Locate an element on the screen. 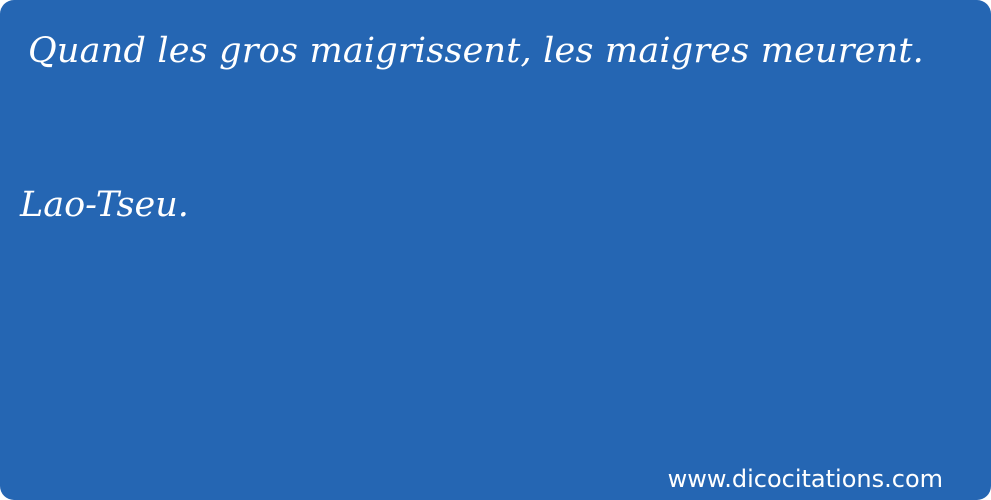  quote-author: Lao-Tseu. is located at coordinates (104, 205).